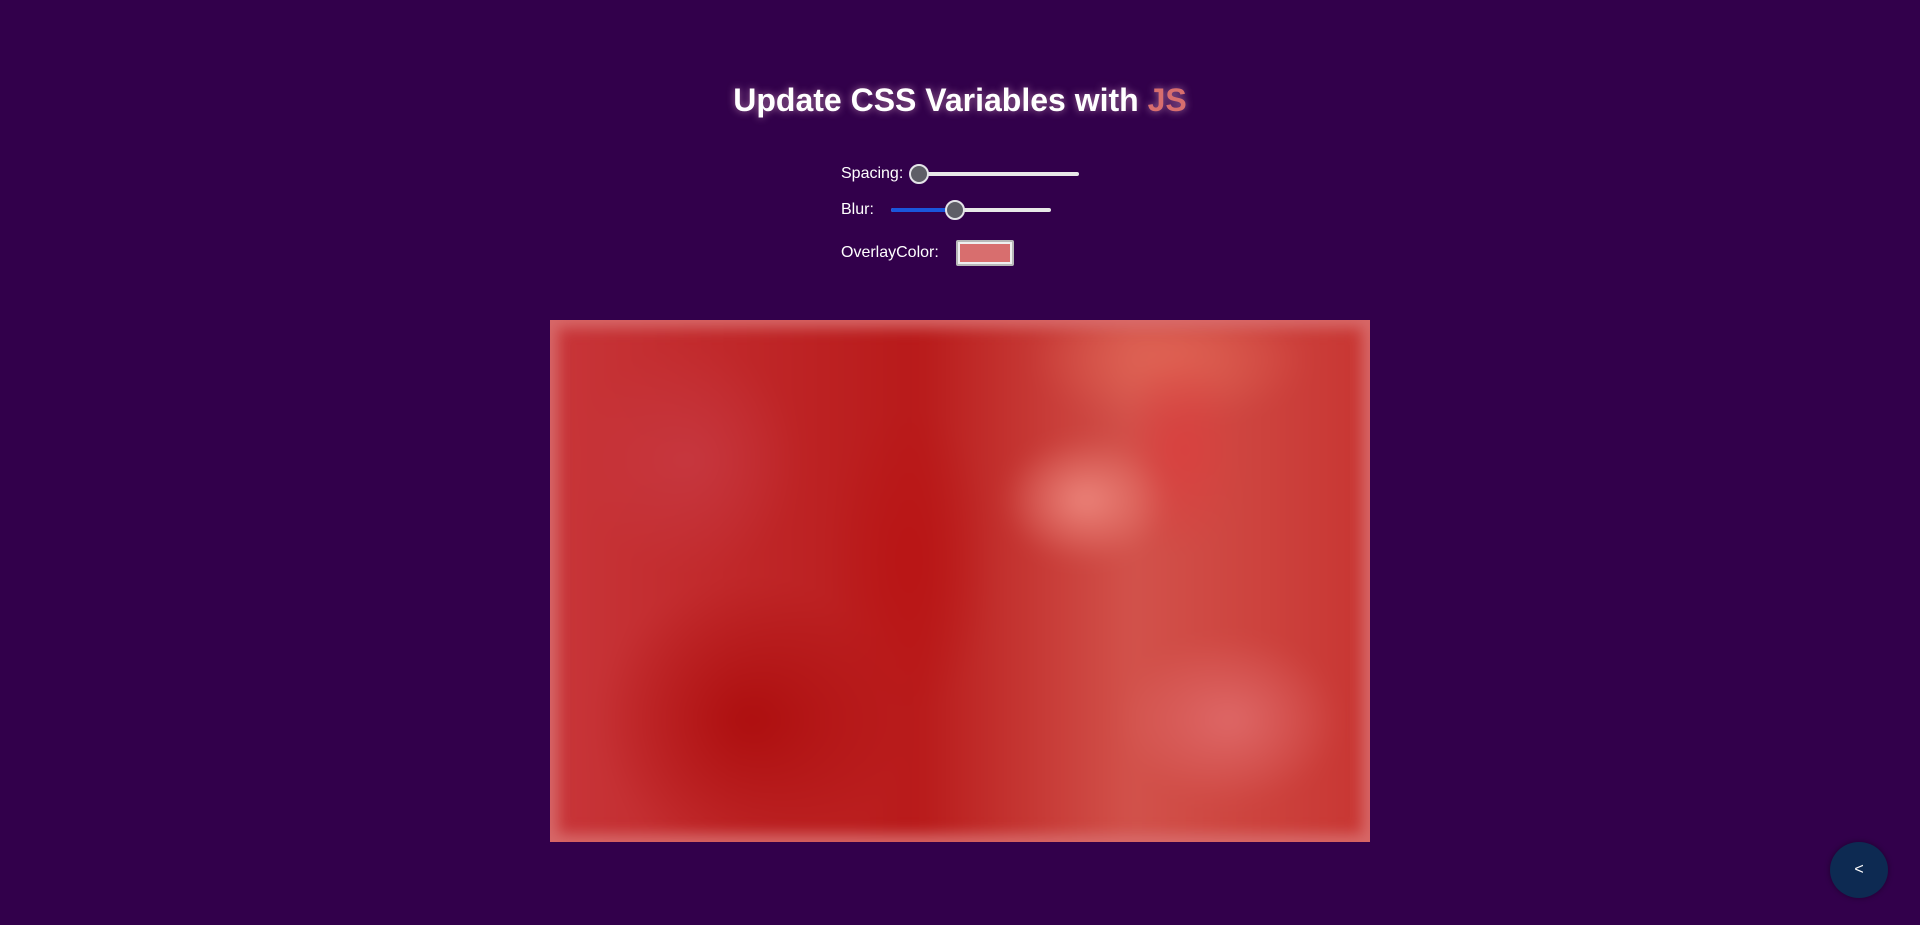  I want to click on page-title-text: Update CSS Variables with, so click(940, 100).